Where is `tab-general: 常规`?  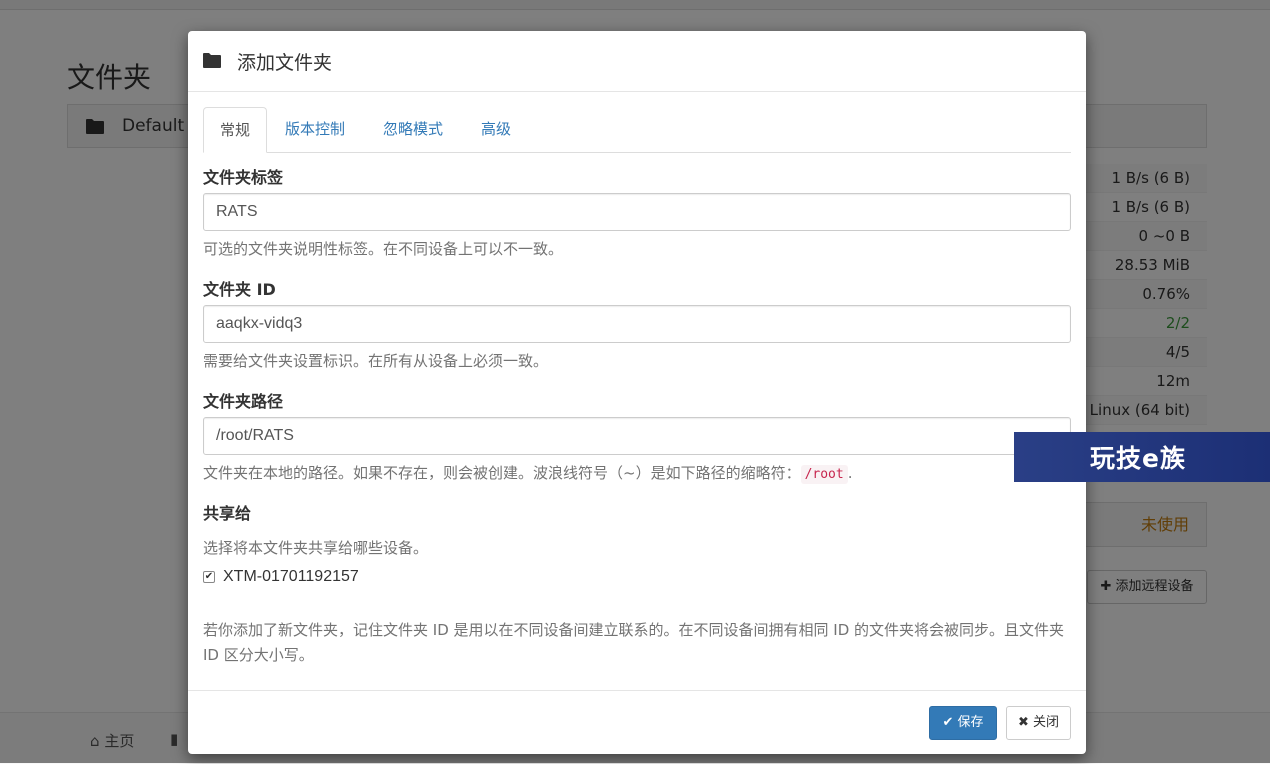
tab-general: 常规 is located at coordinates (235, 130).